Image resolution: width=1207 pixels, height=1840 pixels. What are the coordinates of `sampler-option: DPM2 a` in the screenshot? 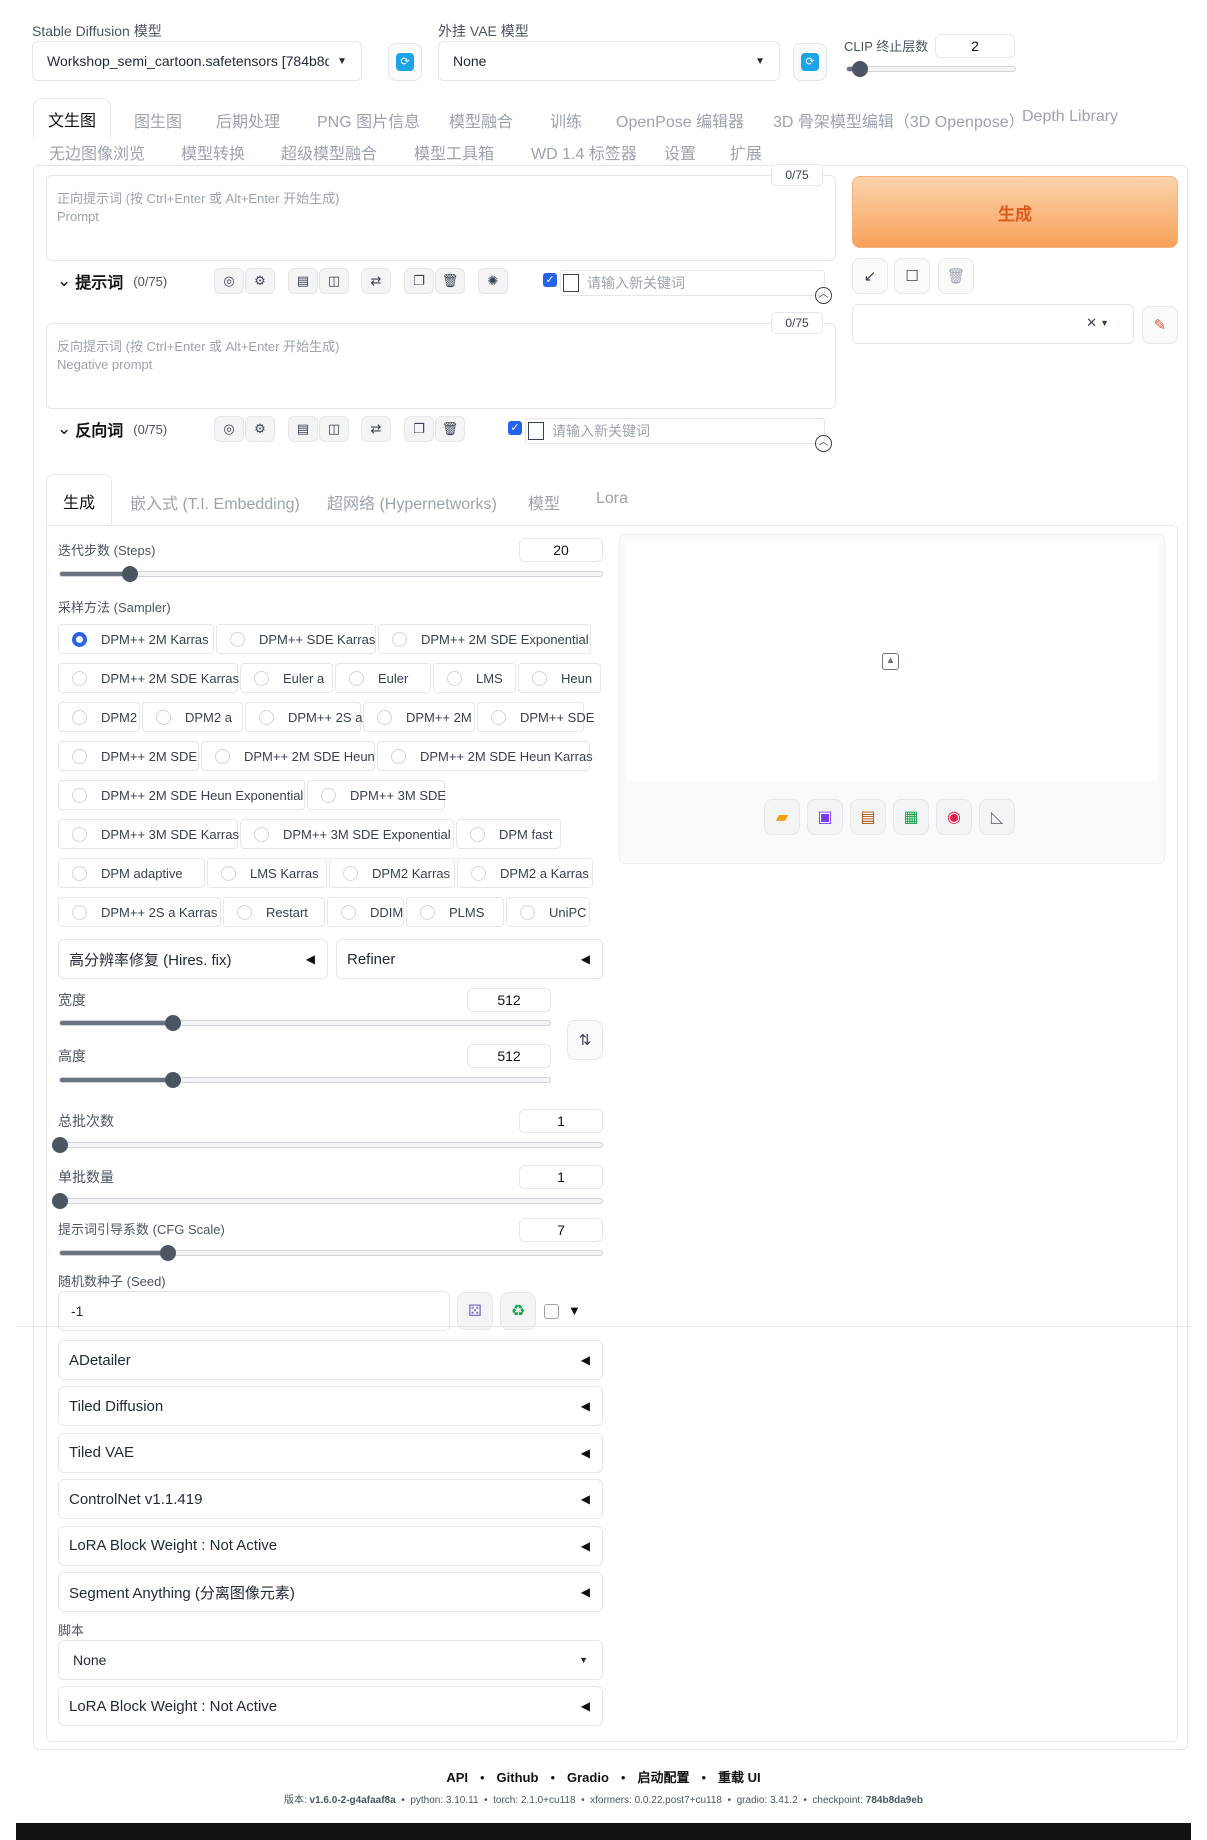 It's located at (192, 717).